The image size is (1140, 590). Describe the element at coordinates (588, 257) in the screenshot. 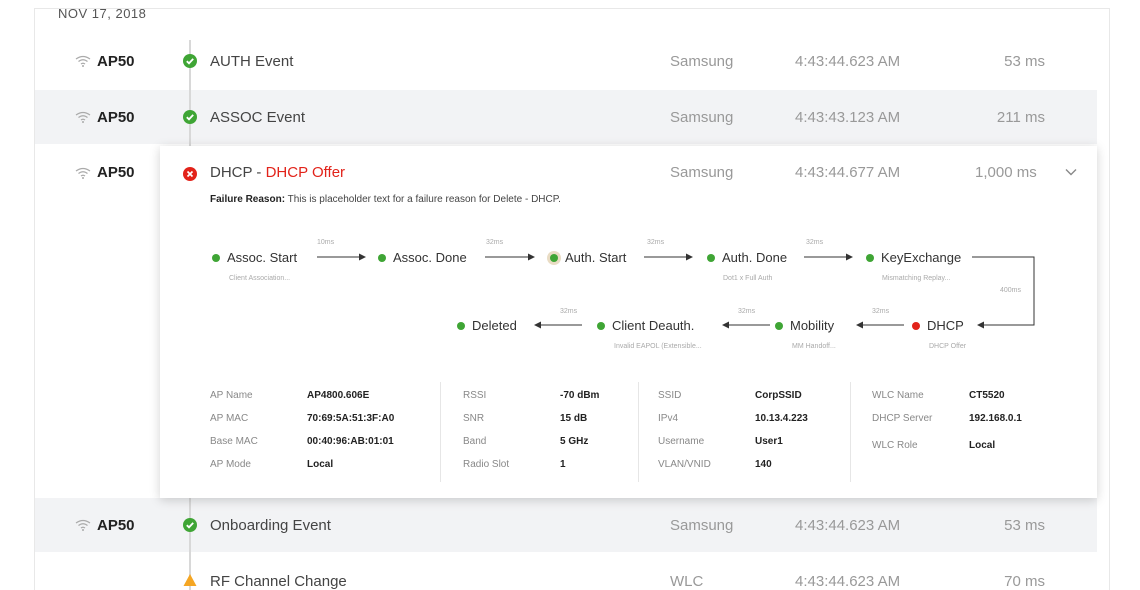

I see `flow-node-auth-start: Auth. Start` at that location.